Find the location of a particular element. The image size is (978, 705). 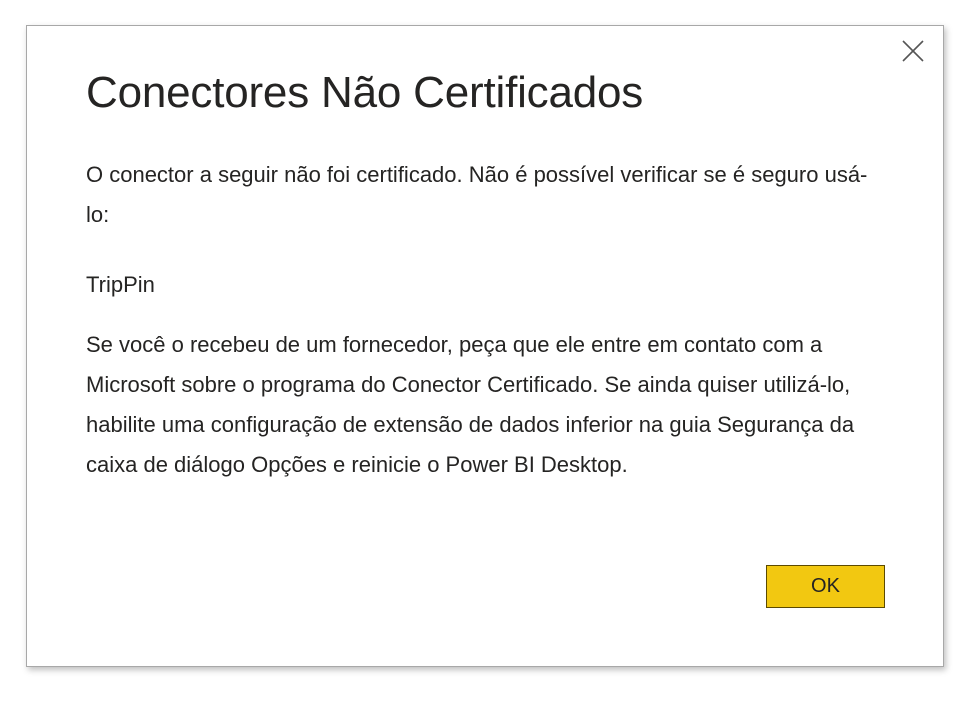

close-icon is located at coordinates (913, 51).